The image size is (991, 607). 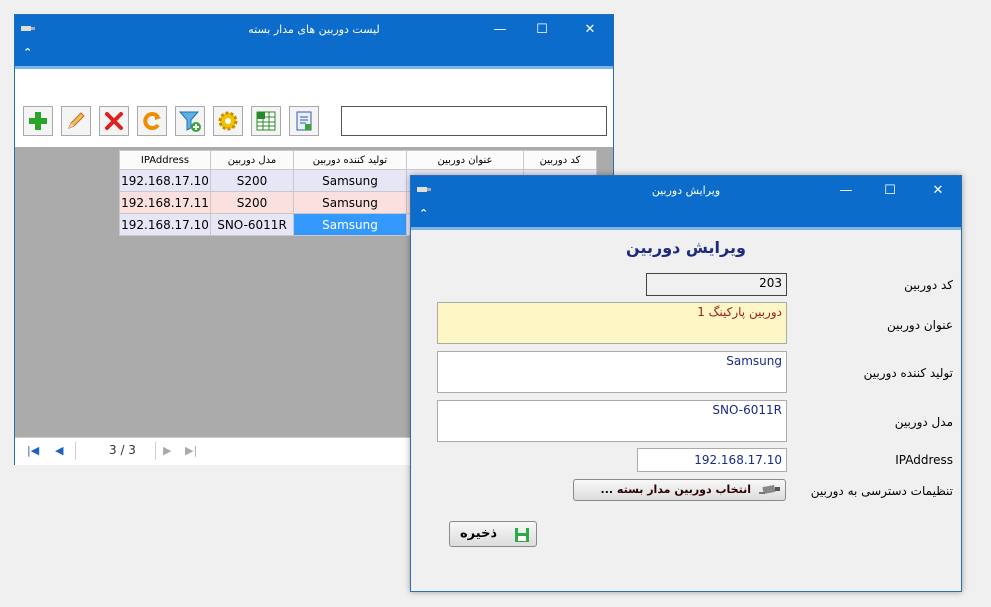 What do you see at coordinates (252, 160) in the screenshot?
I see `col-model-header: مدل دوربین` at bounding box center [252, 160].